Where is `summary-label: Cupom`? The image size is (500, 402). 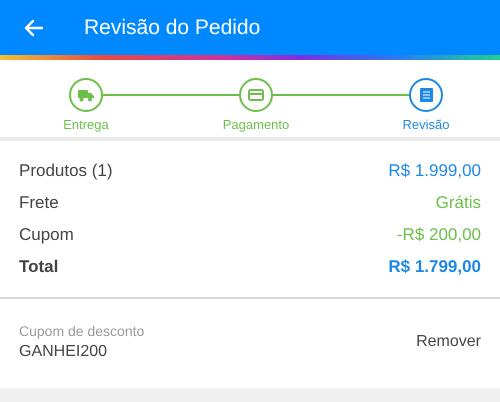
summary-label: Cupom is located at coordinates (46, 235).